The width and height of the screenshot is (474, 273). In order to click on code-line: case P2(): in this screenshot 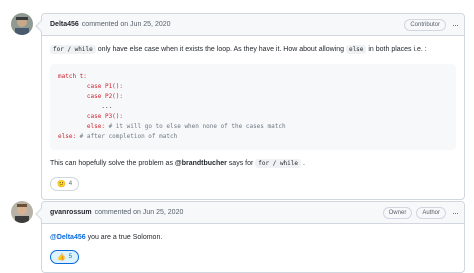, I will do `click(91, 96)`.